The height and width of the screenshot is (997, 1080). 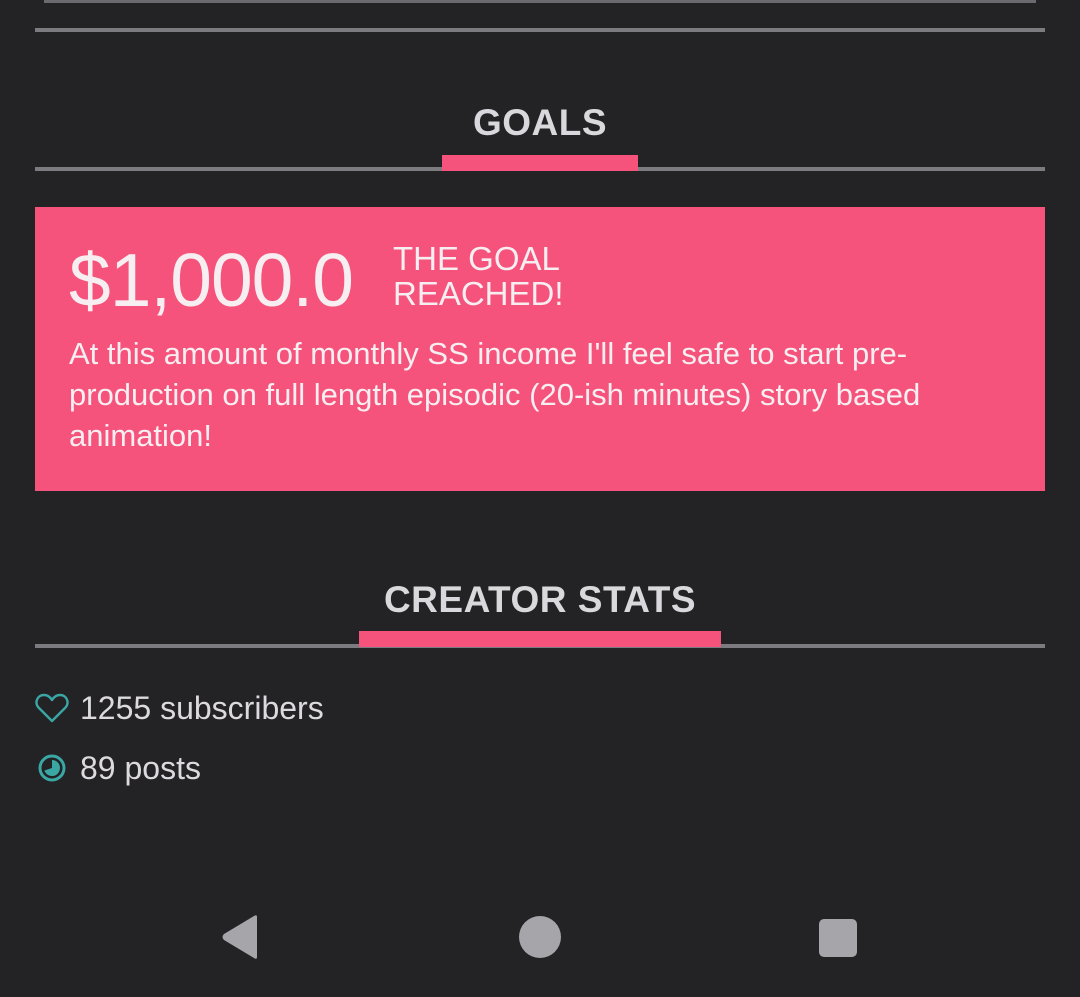 I want to click on stat-subscribers: 1255 subscribers, so click(x=179, y=708).